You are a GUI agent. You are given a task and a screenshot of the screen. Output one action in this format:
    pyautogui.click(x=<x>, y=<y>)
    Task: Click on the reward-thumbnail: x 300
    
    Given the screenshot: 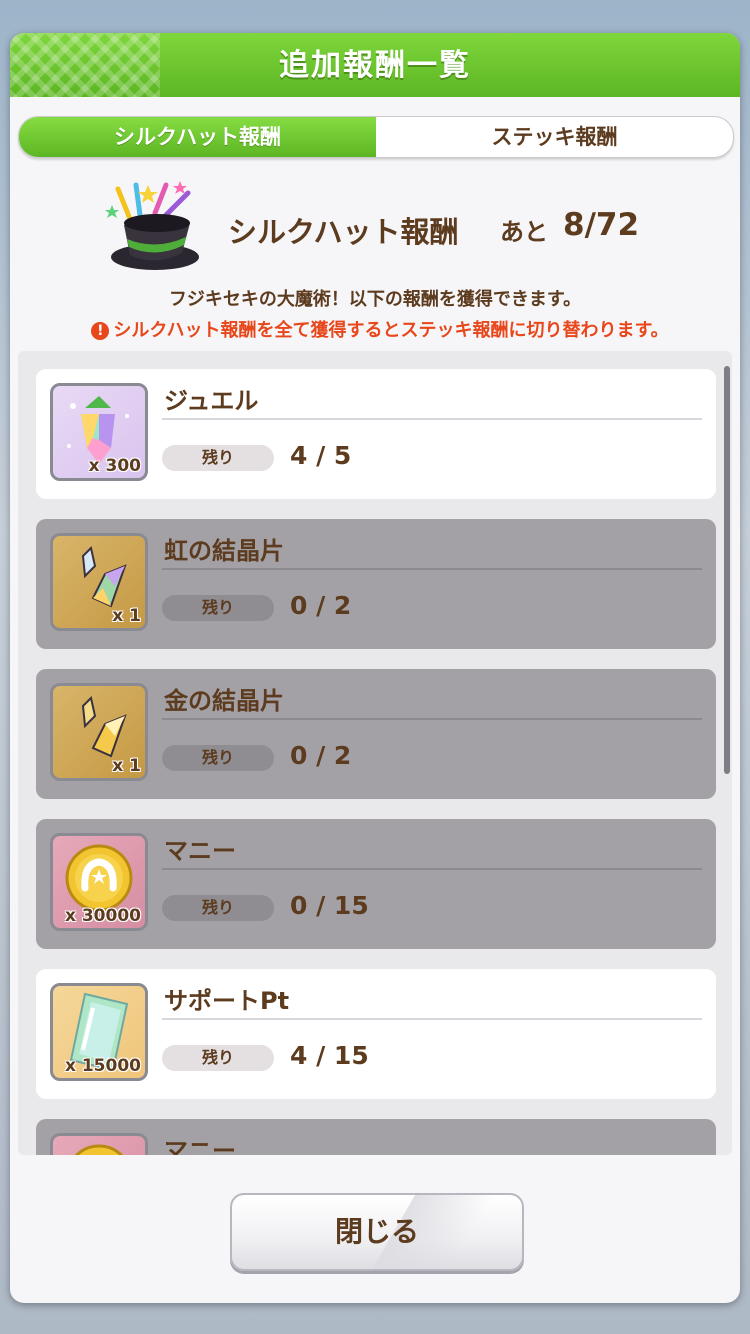 What is the action you would take?
    pyautogui.click(x=99, y=432)
    